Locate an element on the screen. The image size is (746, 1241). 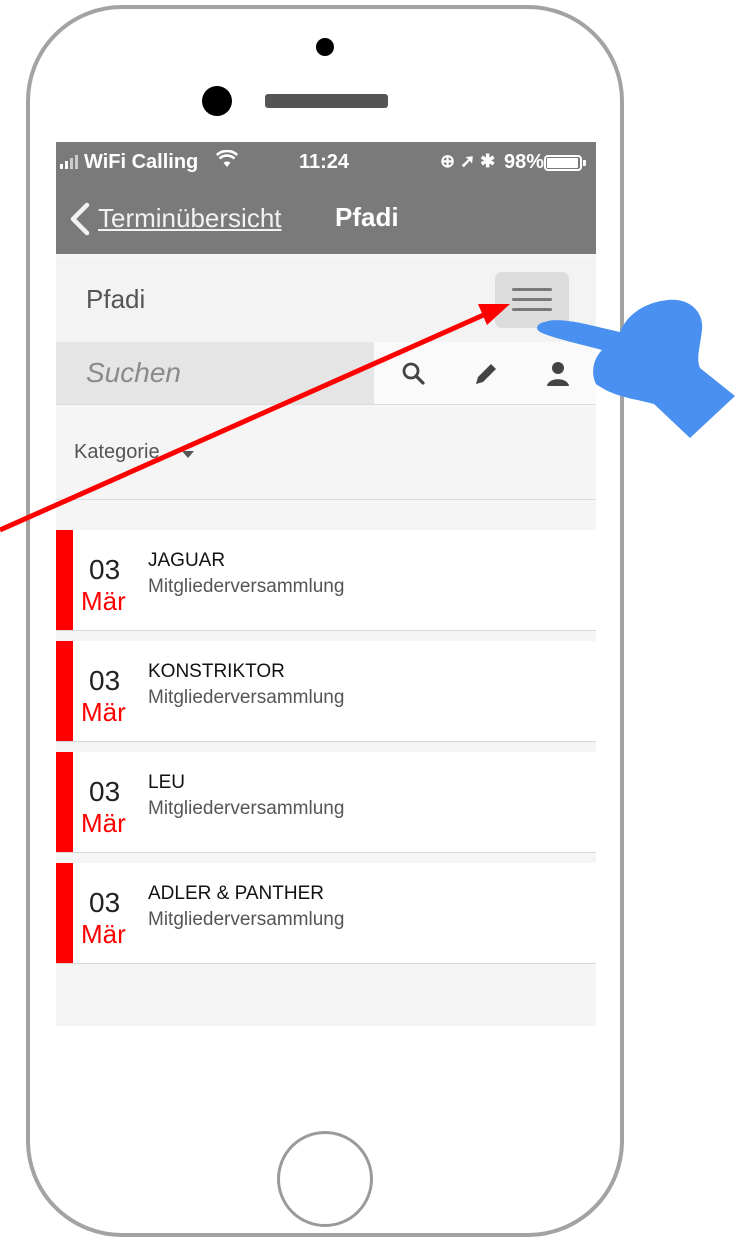
search-row is located at coordinates (326, 373).